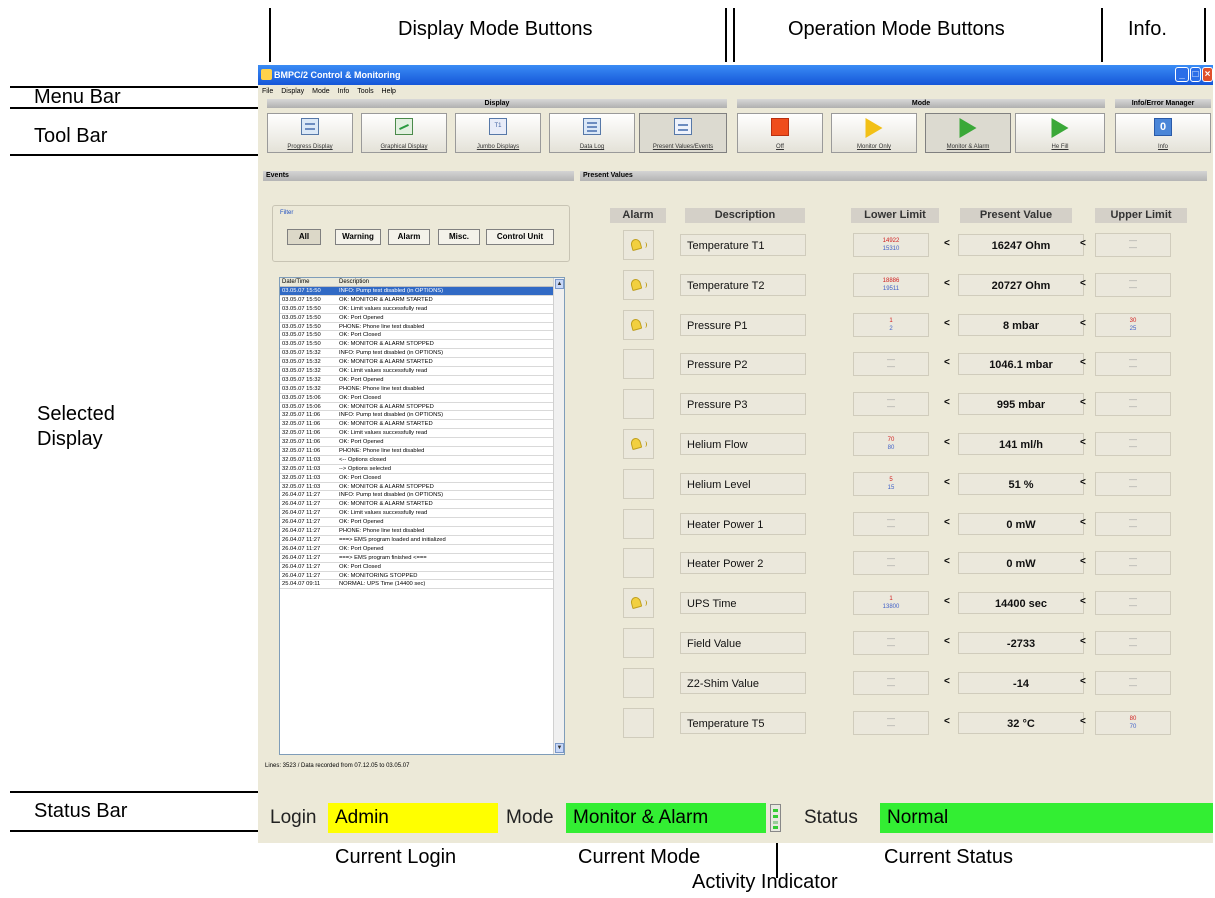 This screenshot has width=1215, height=898. What do you see at coordinates (735, 603) in the screenshot?
I see `present-value-row: UPS Time 1 13800 <14400 sec < — —` at bounding box center [735, 603].